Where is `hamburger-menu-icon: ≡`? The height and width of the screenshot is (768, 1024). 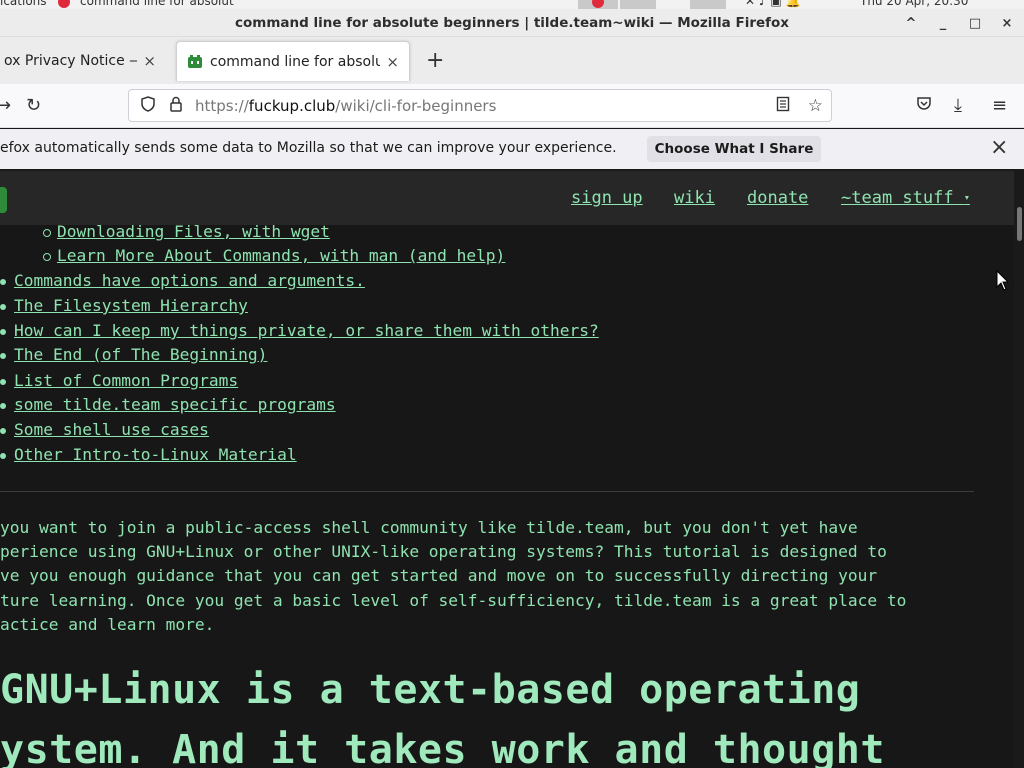 hamburger-menu-icon: ≡ is located at coordinates (999, 106).